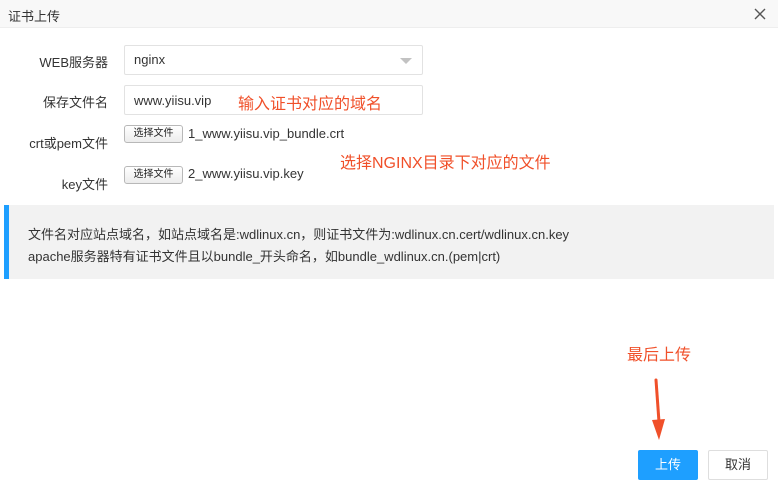 The image size is (778, 488). Describe the element at coordinates (75, 102) in the screenshot. I see `filename-label: 保存文件名` at that location.